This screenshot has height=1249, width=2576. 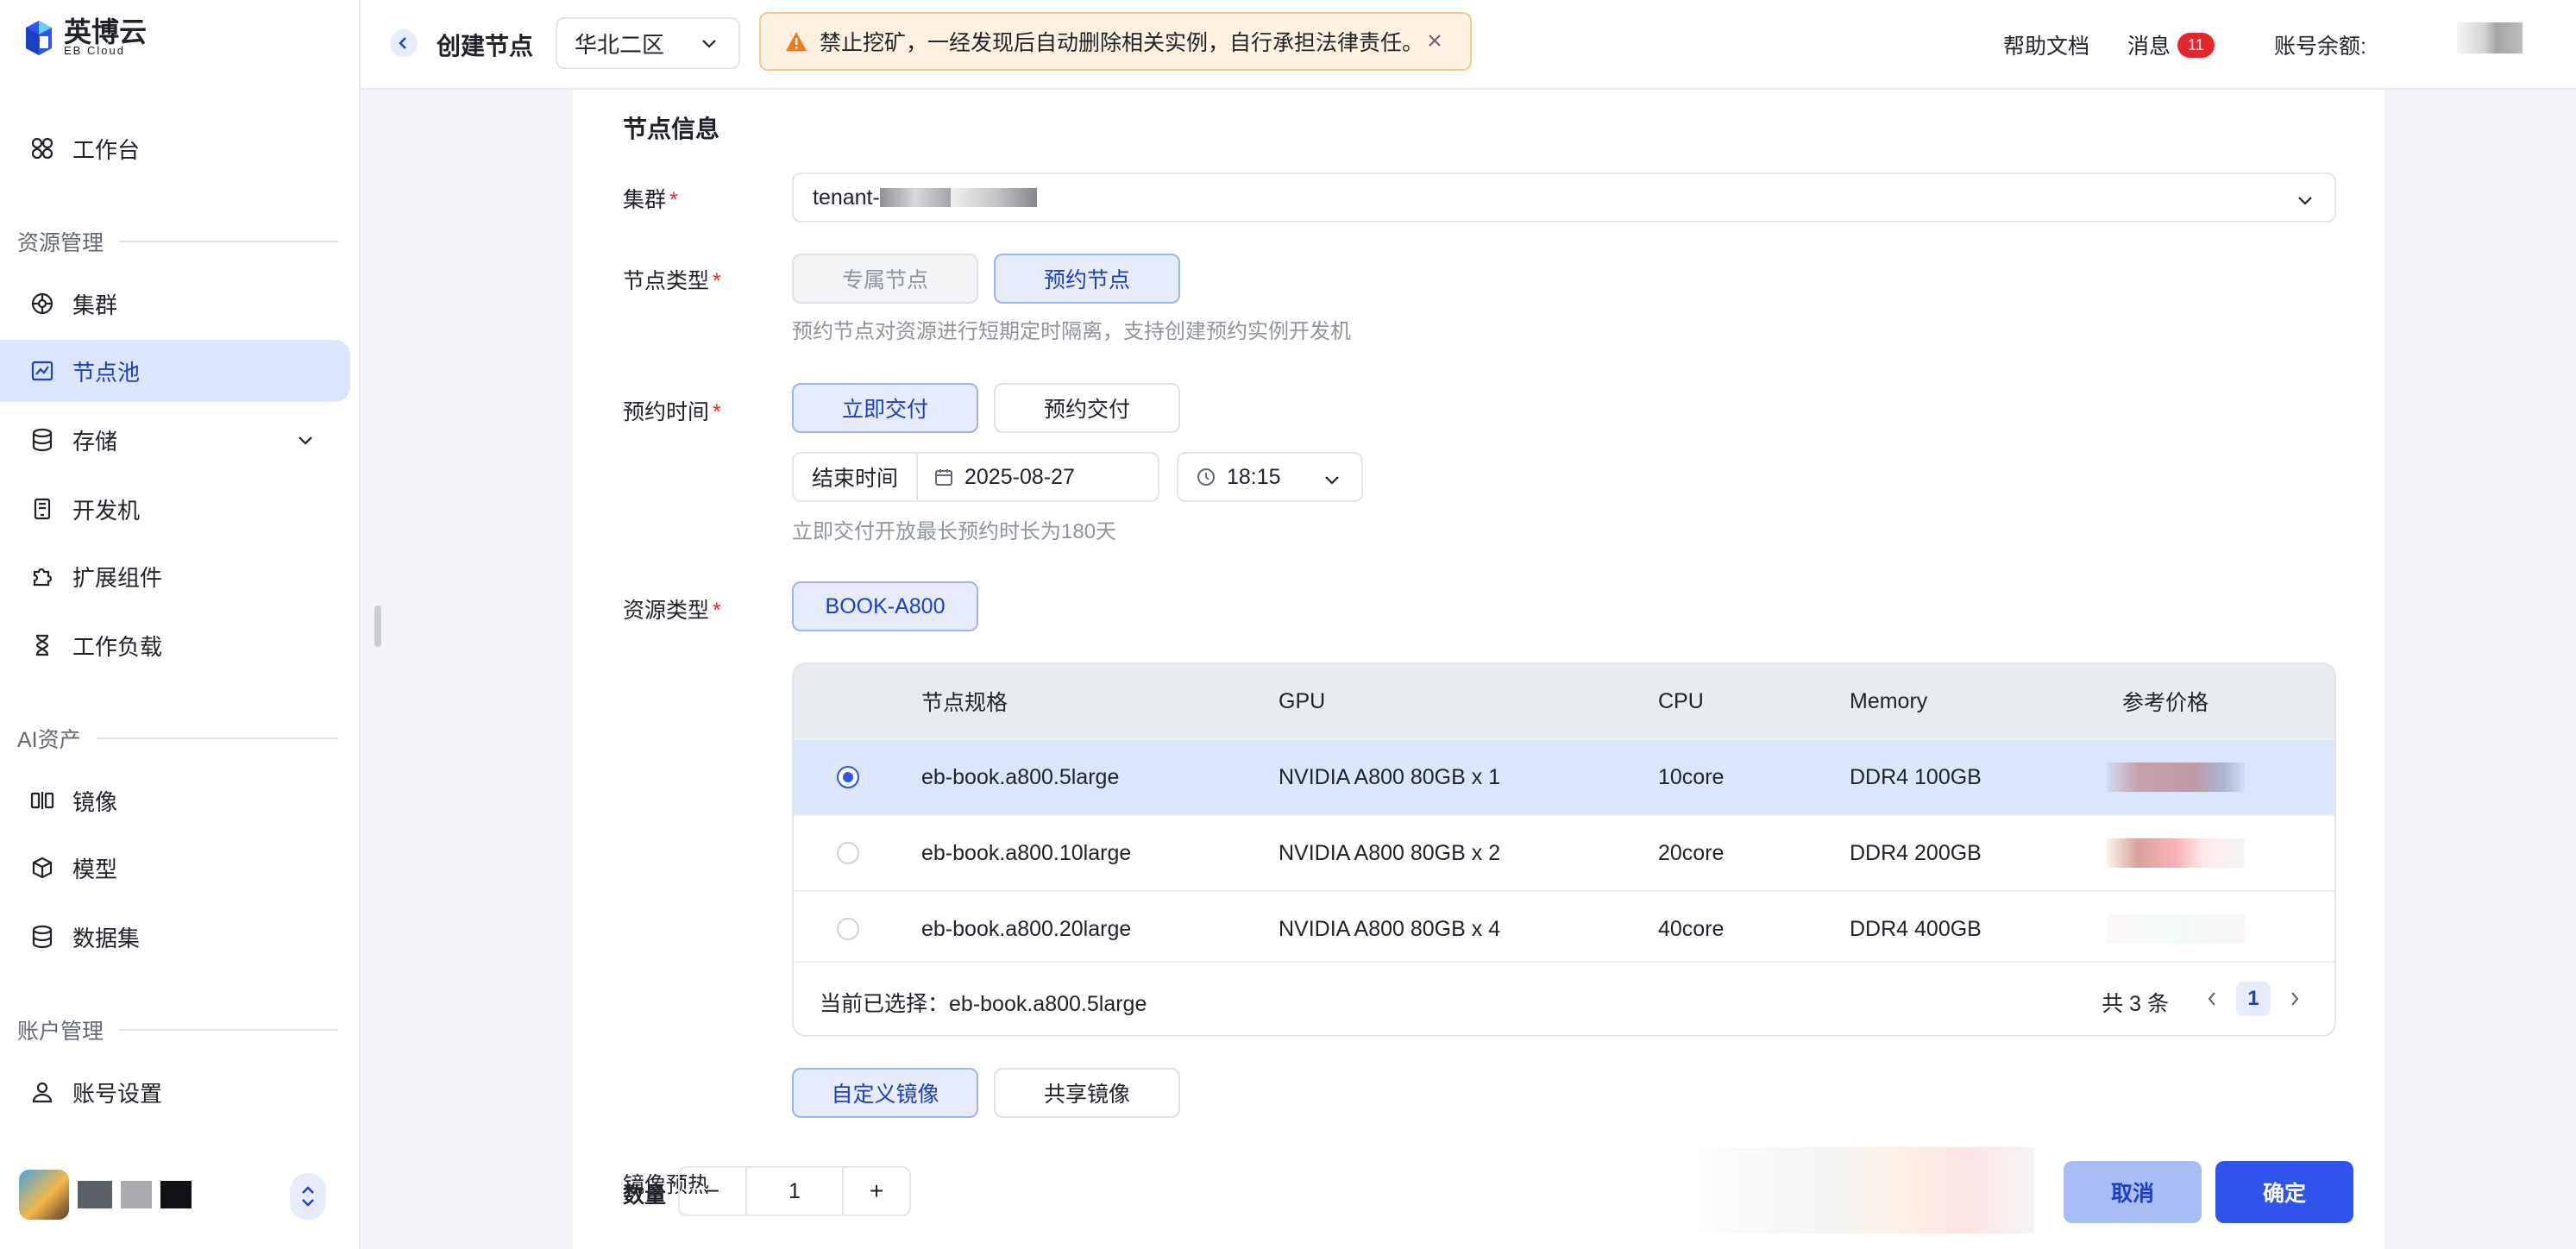 What do you see at coordinates (1564, 998) in the screenshot?
I see `table-footer: 当前已选择：eb-book.a800.5large 共 3 条 1` at bounding box center [1564, 998].